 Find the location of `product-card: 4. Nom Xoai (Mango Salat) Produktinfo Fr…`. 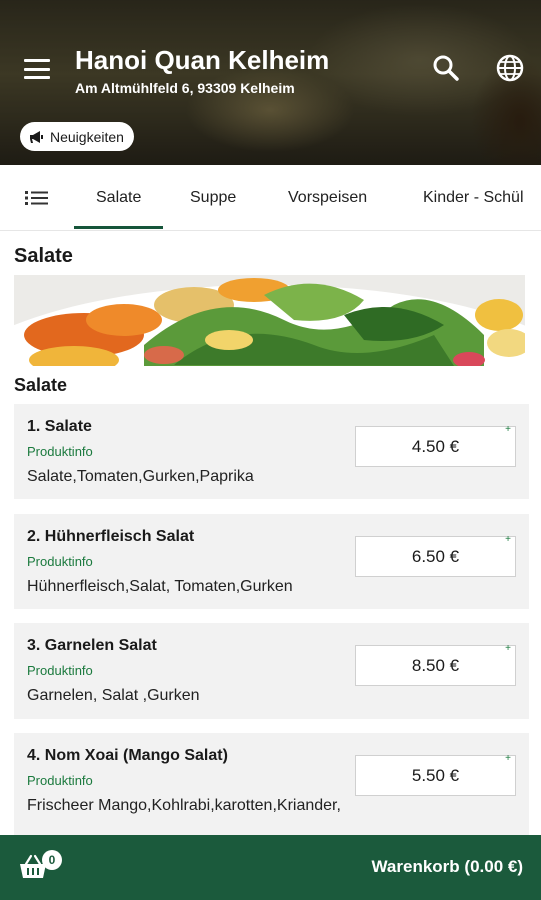

product-card: 4. Nom Xoai (Mango Salat) Produktinfo Fr… is located at coordinates (271, 784).